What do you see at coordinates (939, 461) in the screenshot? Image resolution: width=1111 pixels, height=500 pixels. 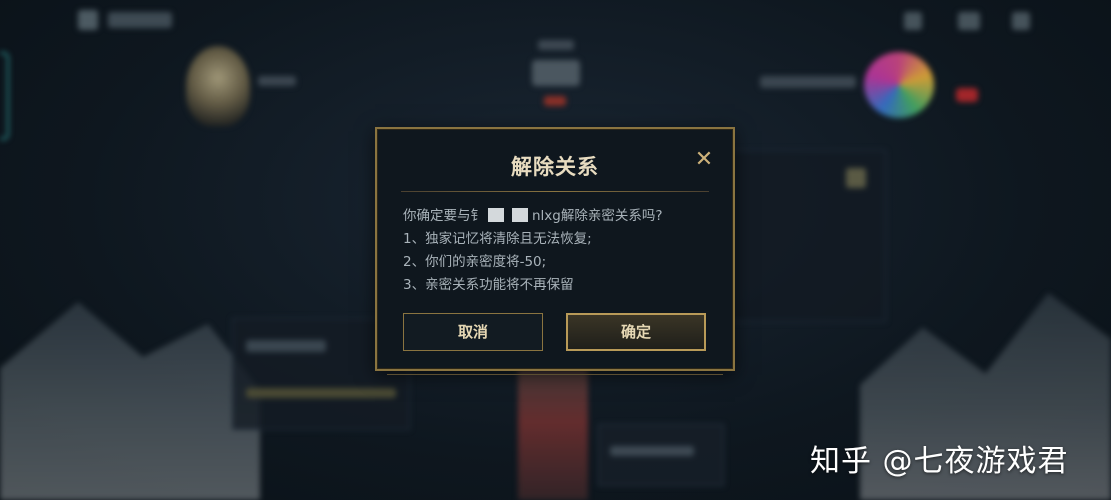 I see `watermark: 知乎 @七夜游戏君` at bounding box center [939, 461].